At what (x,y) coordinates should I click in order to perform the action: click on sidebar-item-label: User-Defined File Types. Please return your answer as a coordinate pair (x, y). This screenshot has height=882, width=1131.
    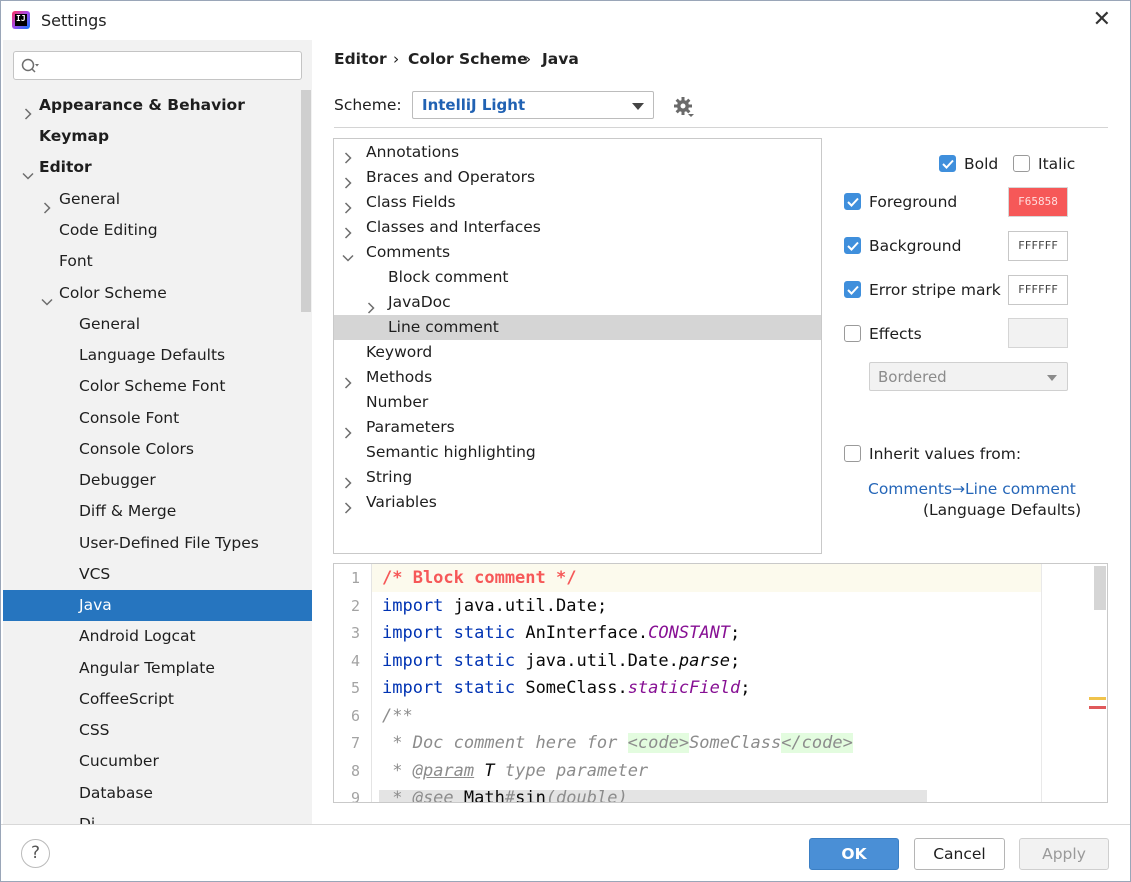
    Looking at the image, I should click on (169, 543).